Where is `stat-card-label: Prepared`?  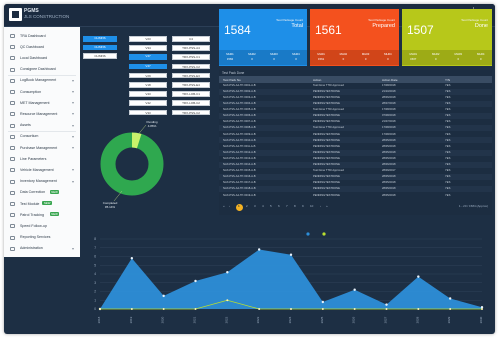 stat-card-label: Prepared is located at coordinates (383, 26).